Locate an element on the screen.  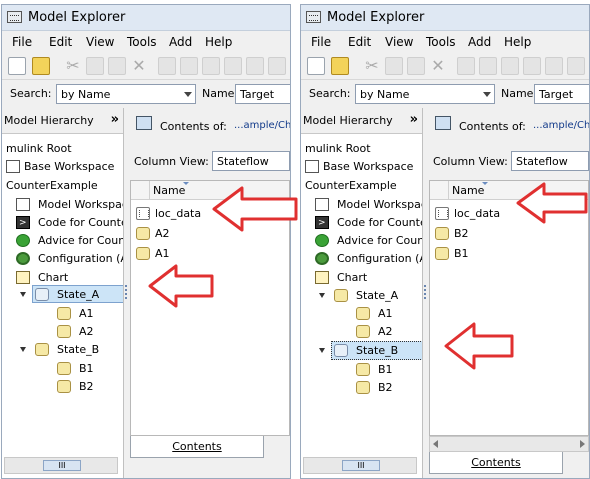
toolbar: ✂ ✕ is located at coordinates (146, 66).